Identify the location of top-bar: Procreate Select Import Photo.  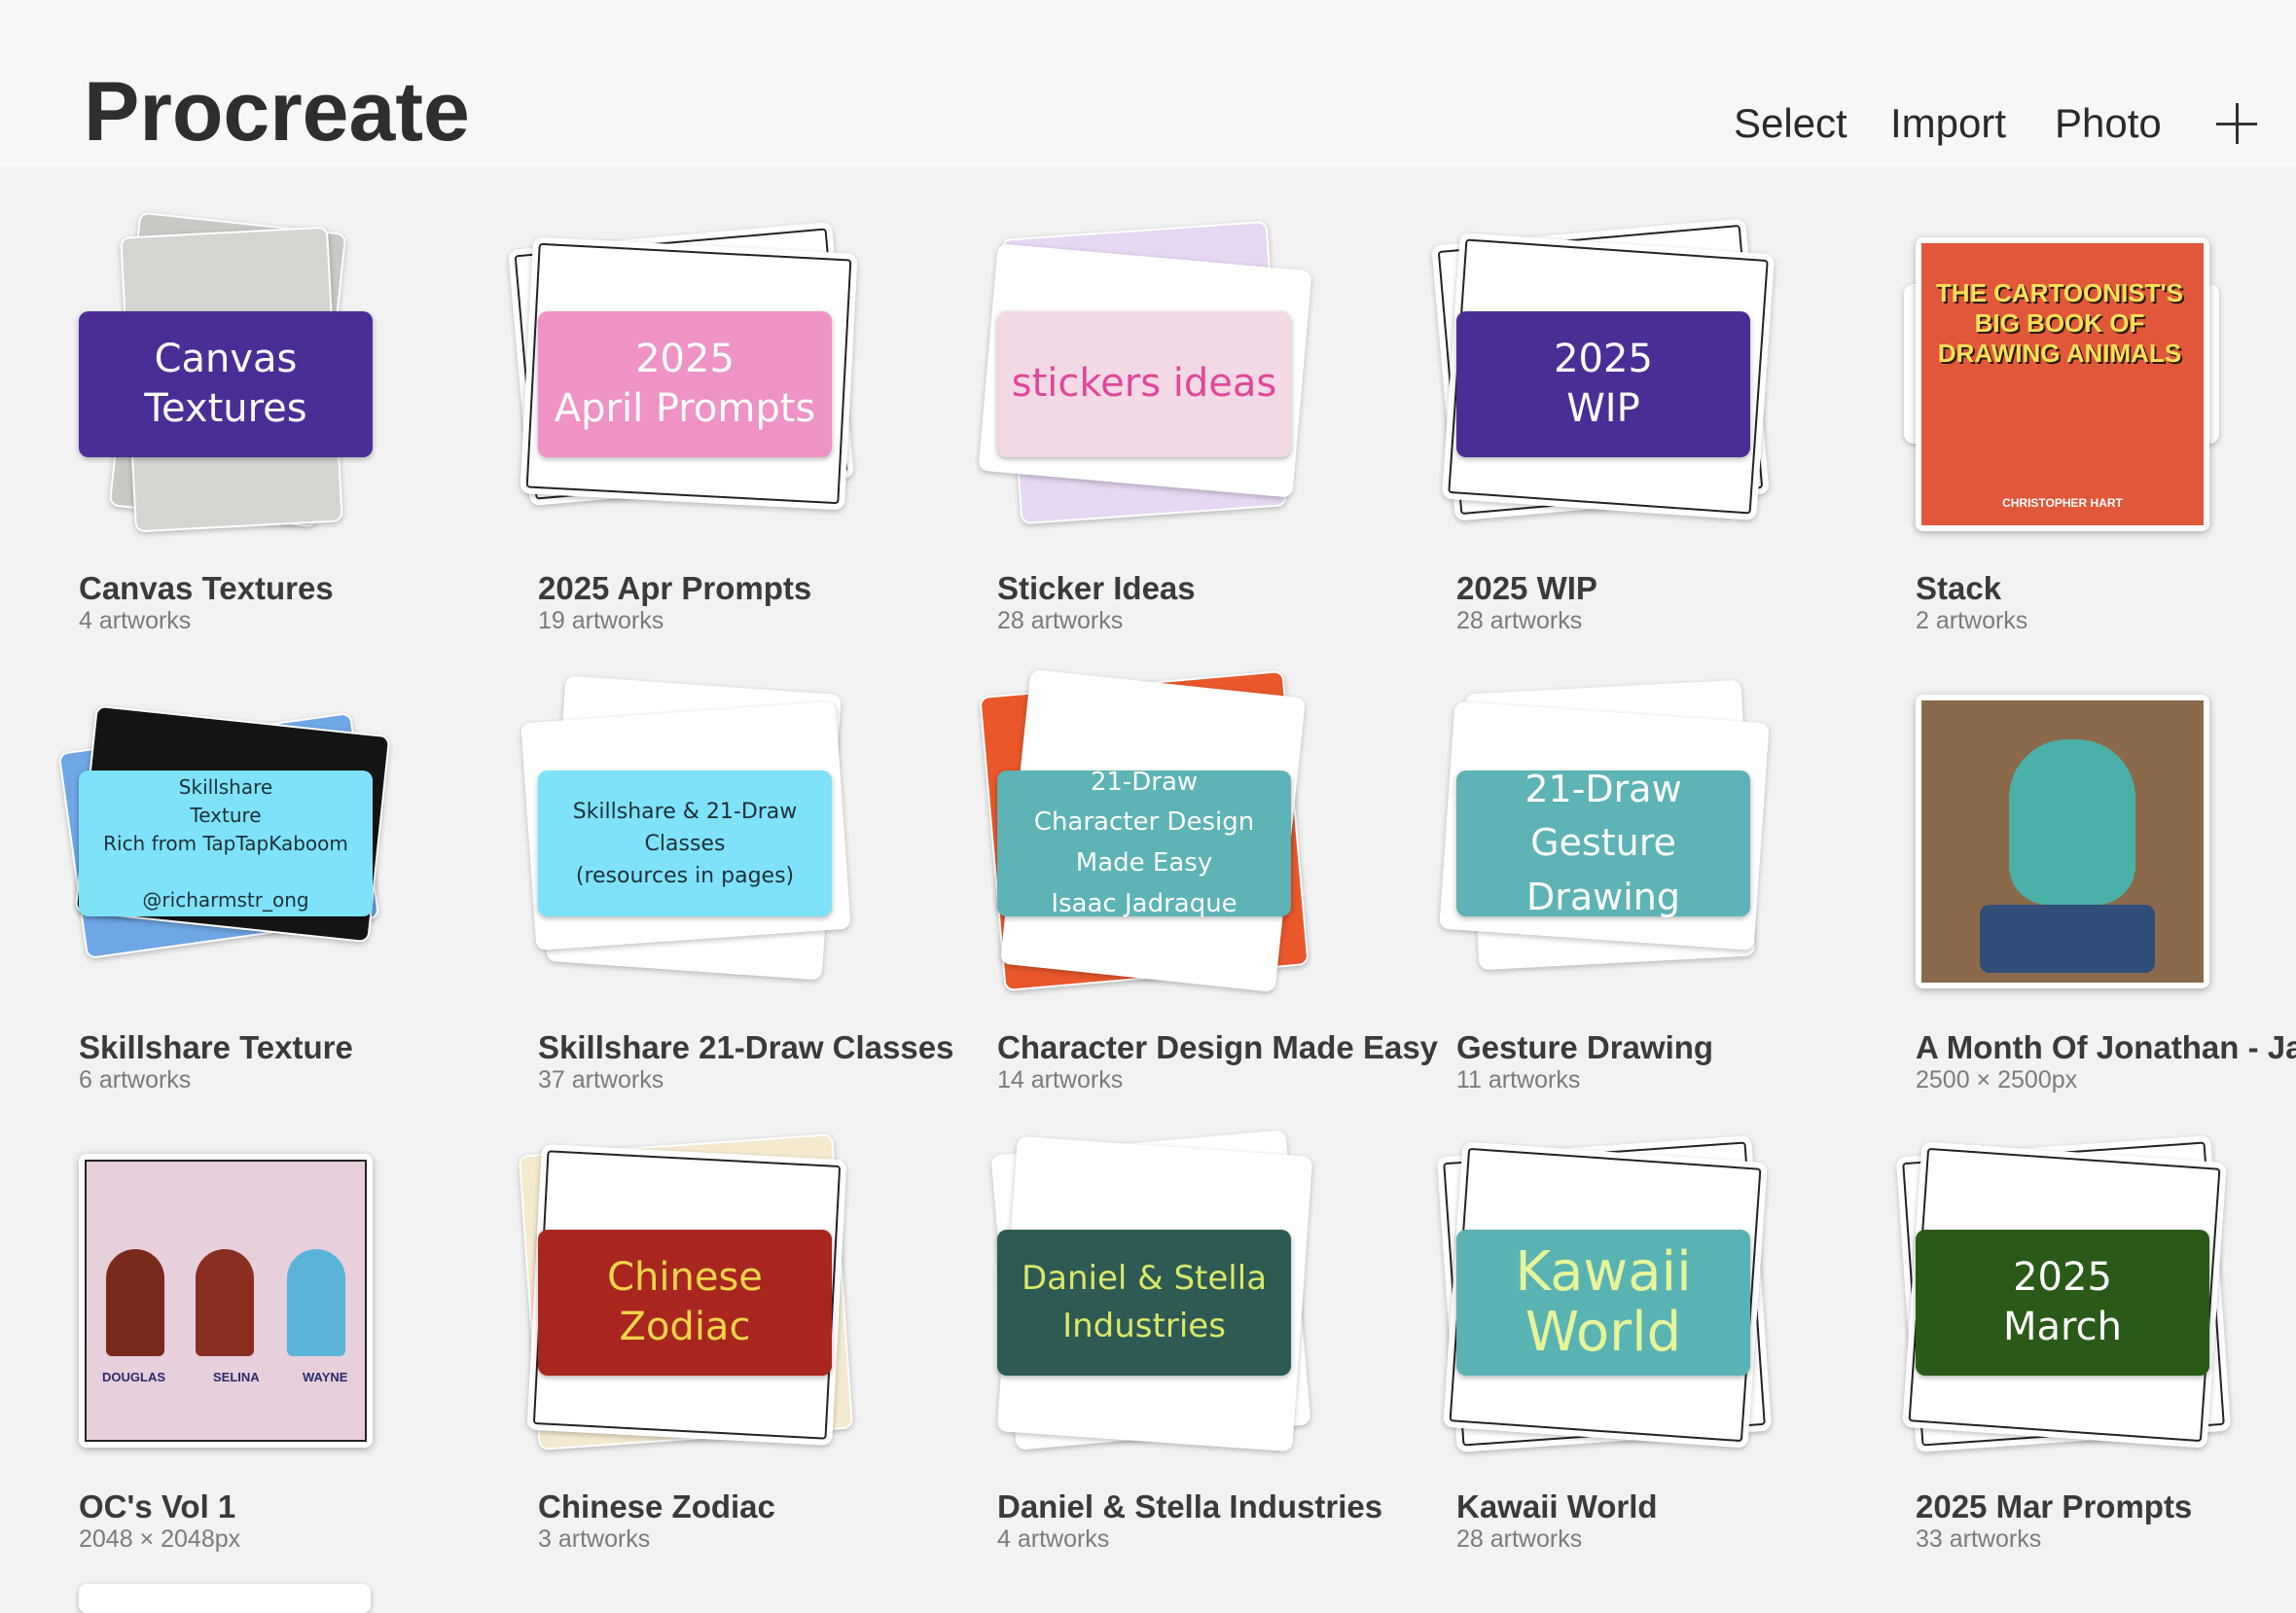
(1148, 83).